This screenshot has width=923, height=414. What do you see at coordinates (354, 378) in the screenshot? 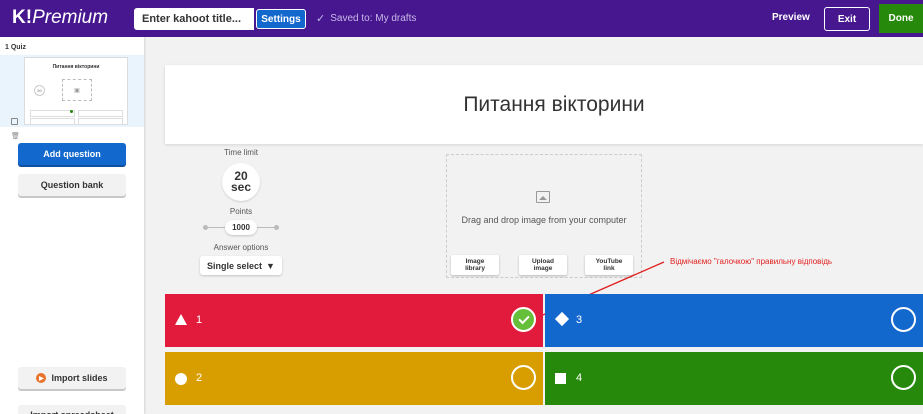
I see `answer-tile-2: 2` at bounding box center [354, 378].